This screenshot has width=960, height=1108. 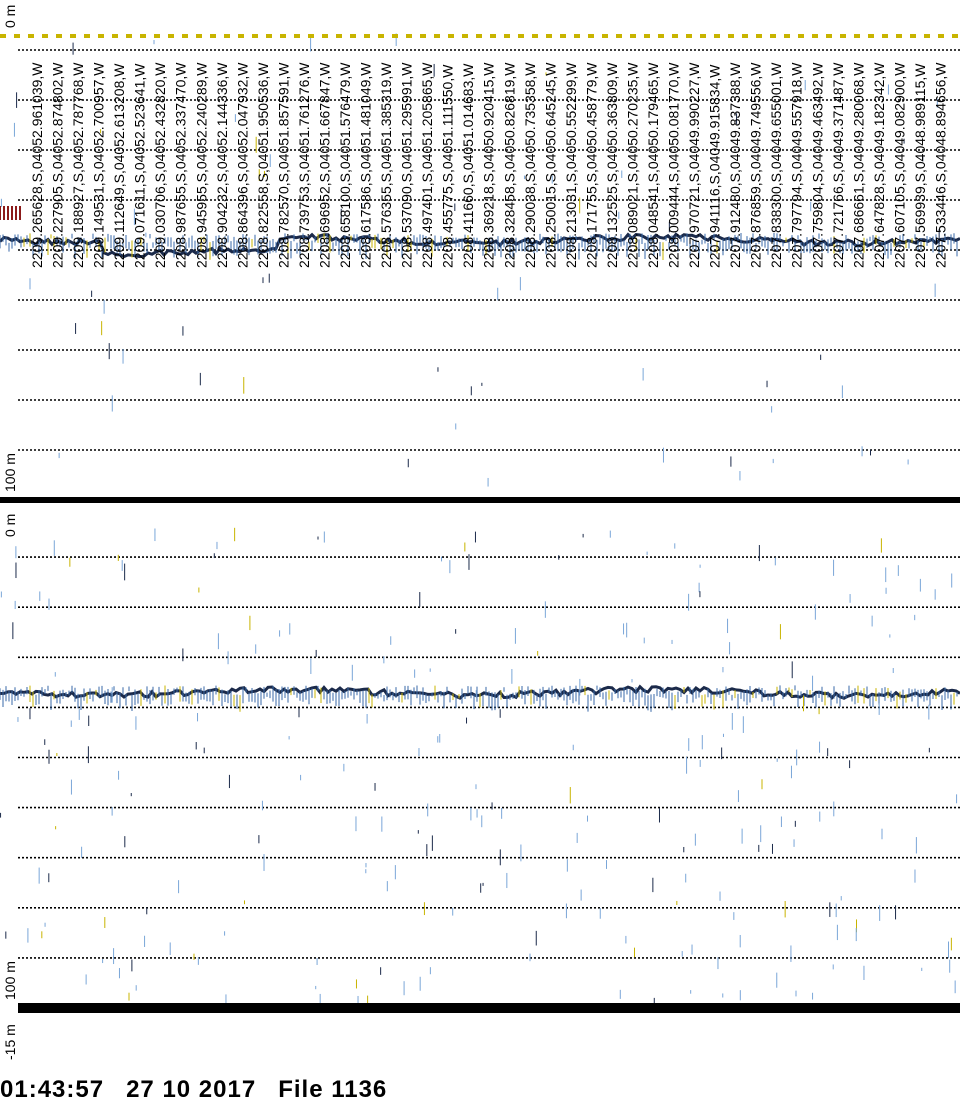 I want to click on position-label: 2207.569939,S,04048.989115,W, so click(x=920, y=165).